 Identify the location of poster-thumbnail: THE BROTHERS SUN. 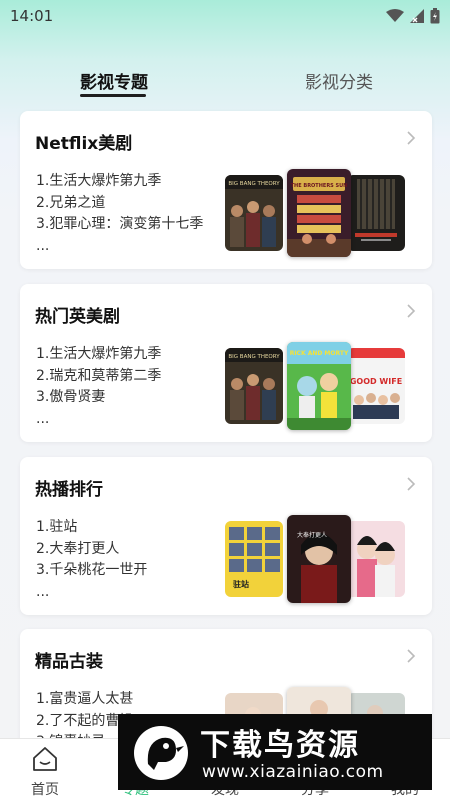
(319, 213).